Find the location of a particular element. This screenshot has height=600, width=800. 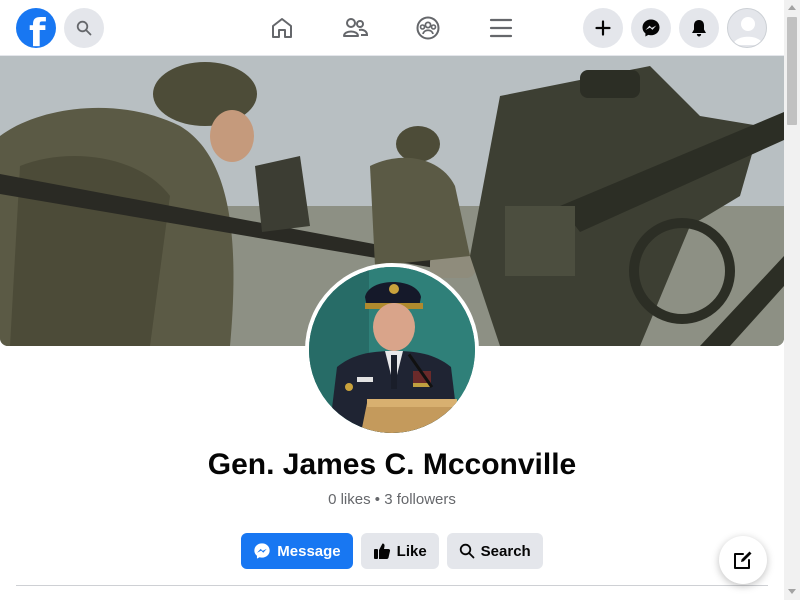

message-button: Message is located at coordinates (297, 551).